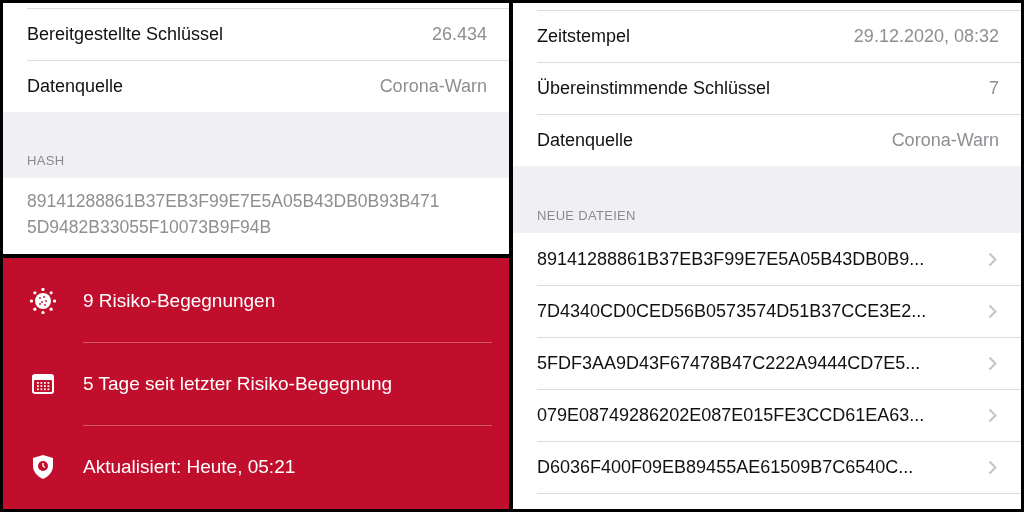  Describe the element at coordinates (586, 215) in the screenshot. I see `section-header: NEUE DATEIEN` at that location.